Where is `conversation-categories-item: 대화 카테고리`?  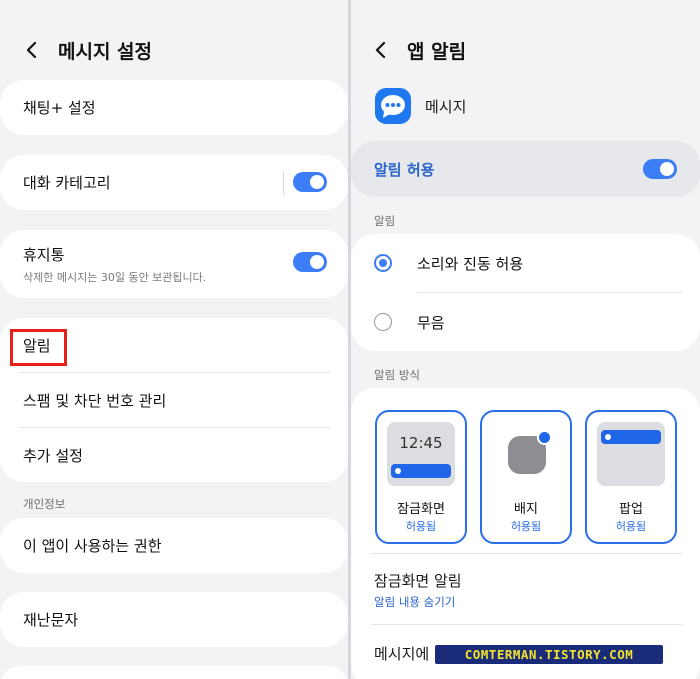 conversation-categories-item: 대화 카테고리 is located at coordinates (174, 182).